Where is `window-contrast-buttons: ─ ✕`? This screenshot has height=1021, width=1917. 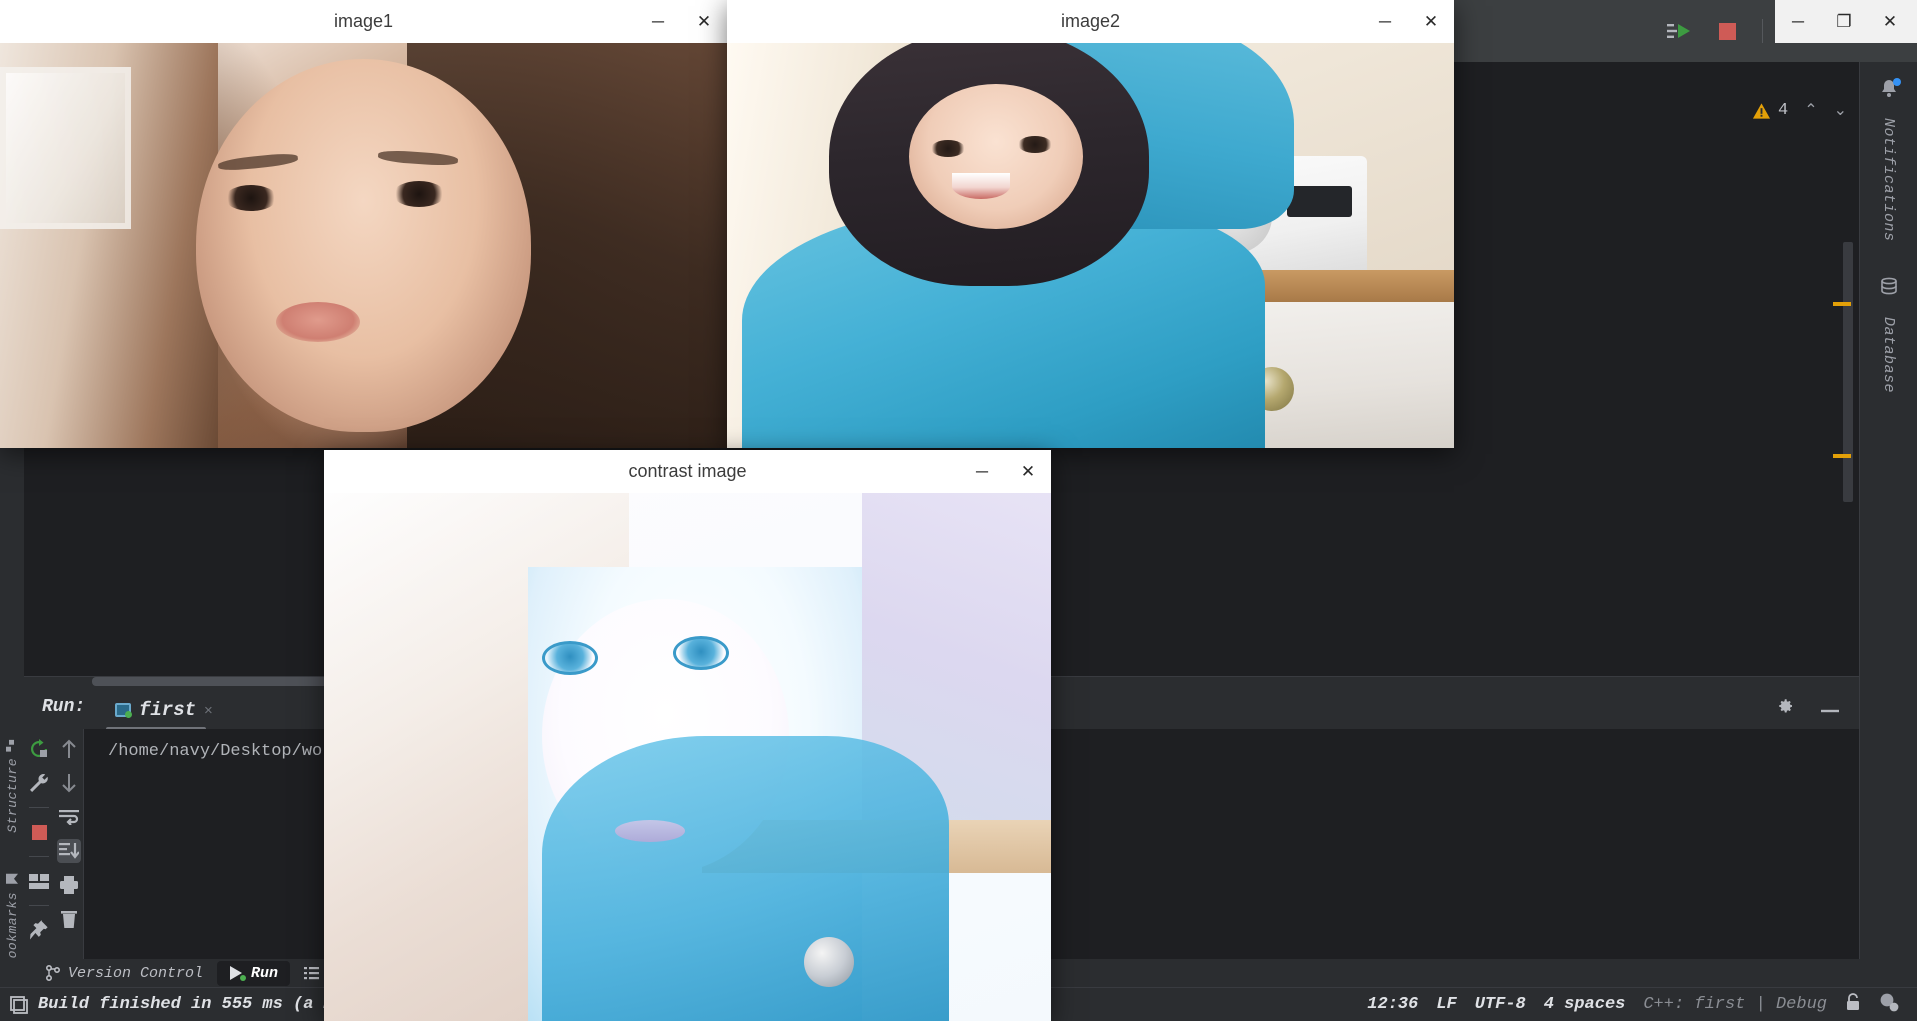 window-contrast-buttons: ─ ✕ is located at coordinates (1005, 471).